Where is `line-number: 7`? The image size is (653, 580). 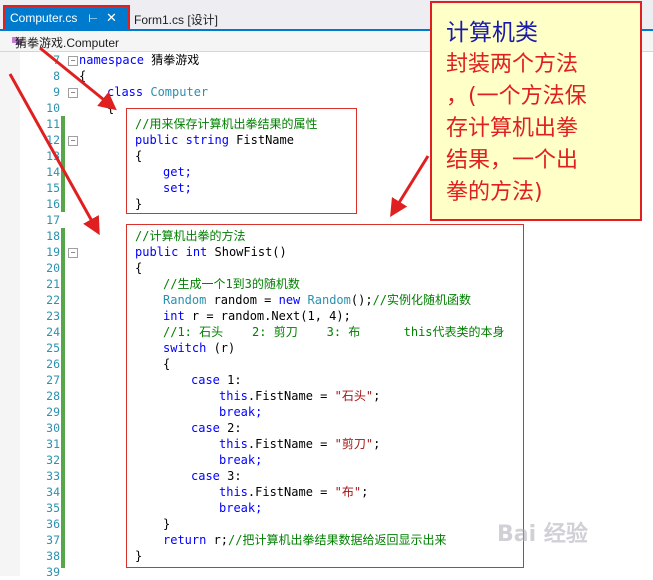
line-number: 7 is located at coordinates (56, 60).